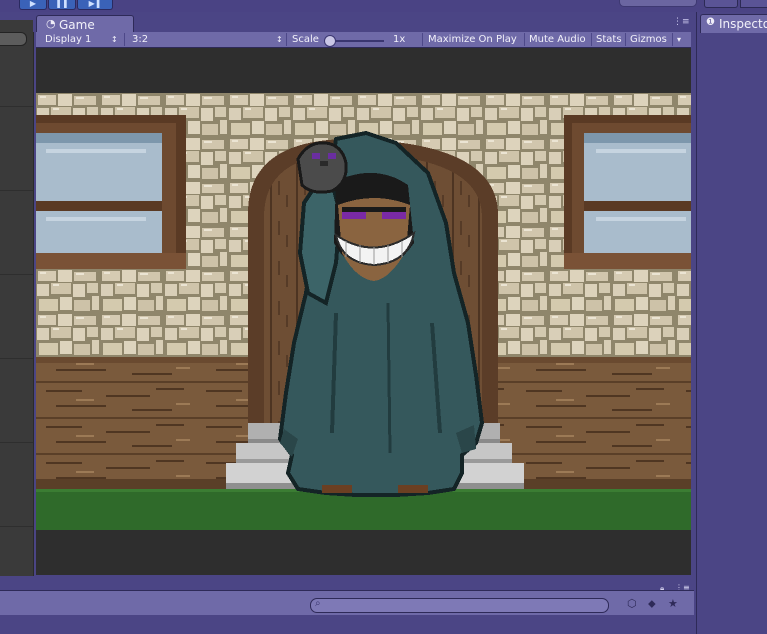 The height and width of the screenshot is (634, 767). I want to click on tab-game: ◔ Game, so click(85, 24).